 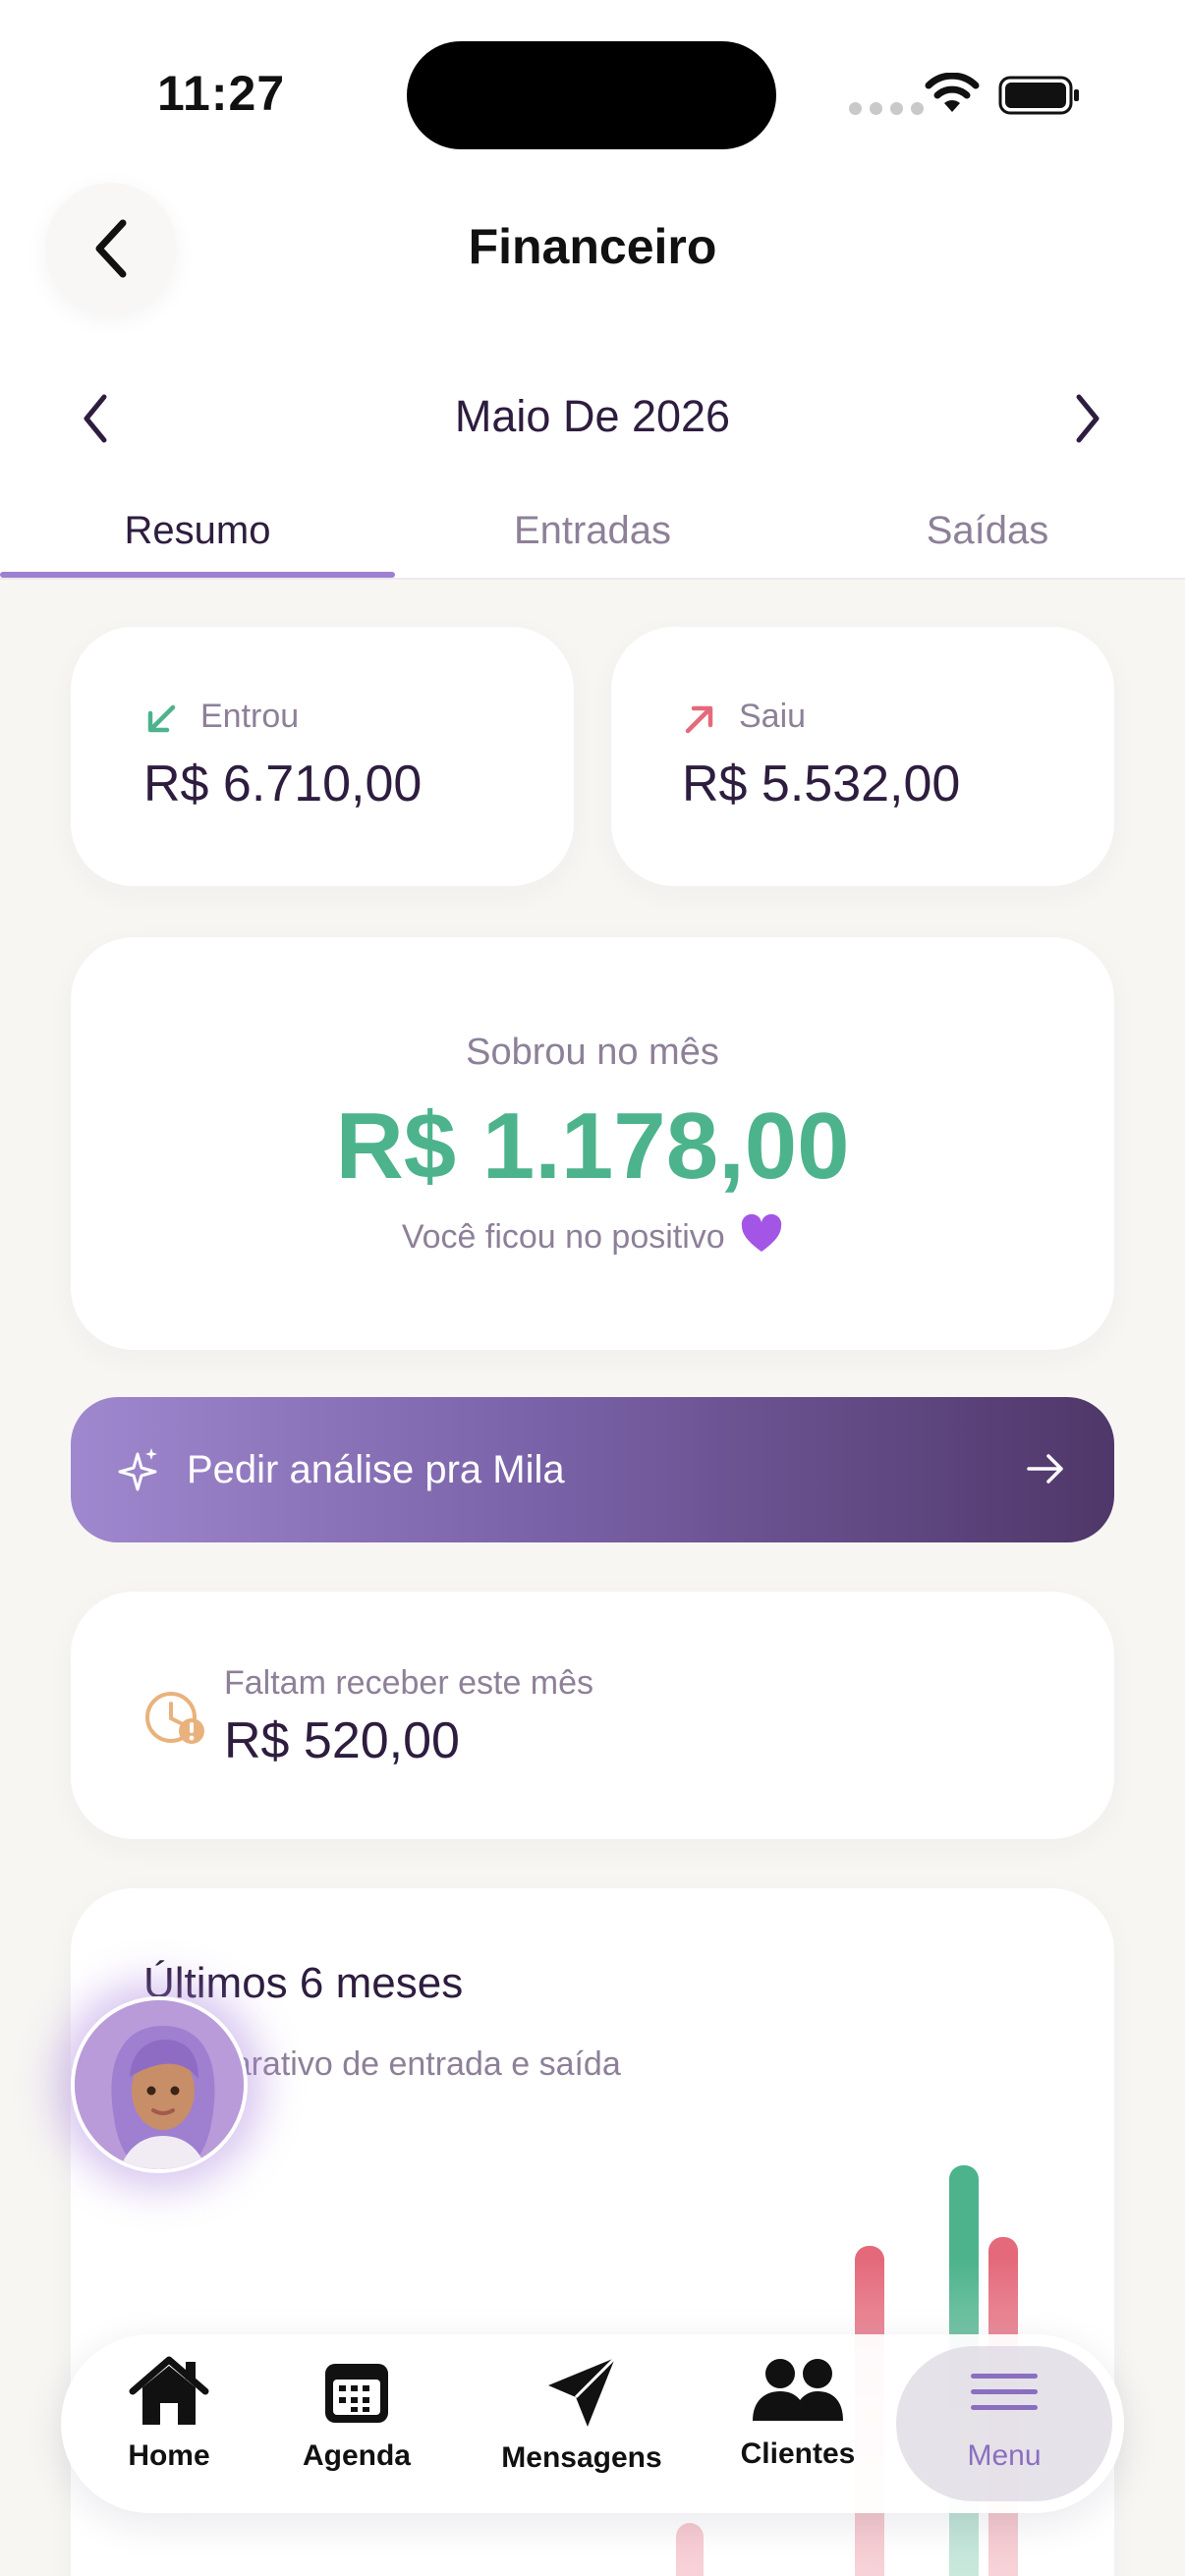 I want to click on battery-icon, so click(x=1038, y=95).